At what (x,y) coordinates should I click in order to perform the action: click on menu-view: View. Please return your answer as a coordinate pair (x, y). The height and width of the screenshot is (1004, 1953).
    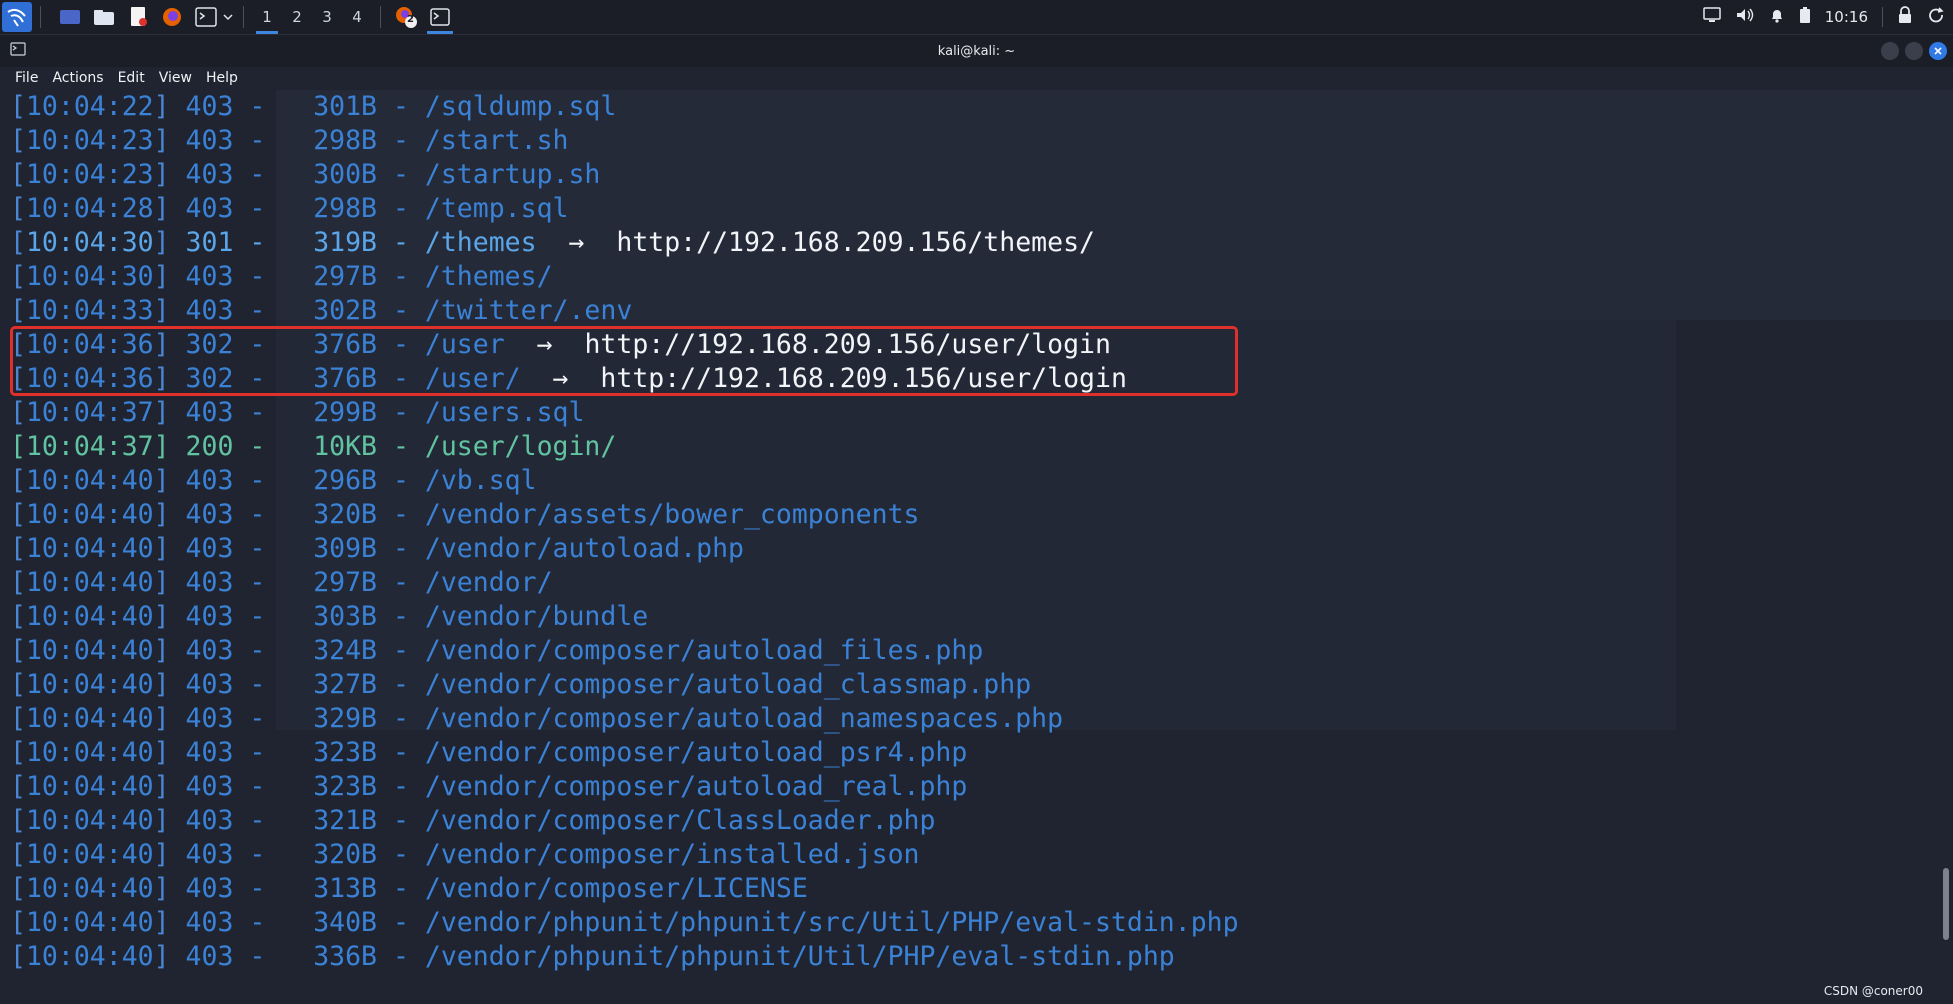
    Looking at the image, I should click on (175, 78).